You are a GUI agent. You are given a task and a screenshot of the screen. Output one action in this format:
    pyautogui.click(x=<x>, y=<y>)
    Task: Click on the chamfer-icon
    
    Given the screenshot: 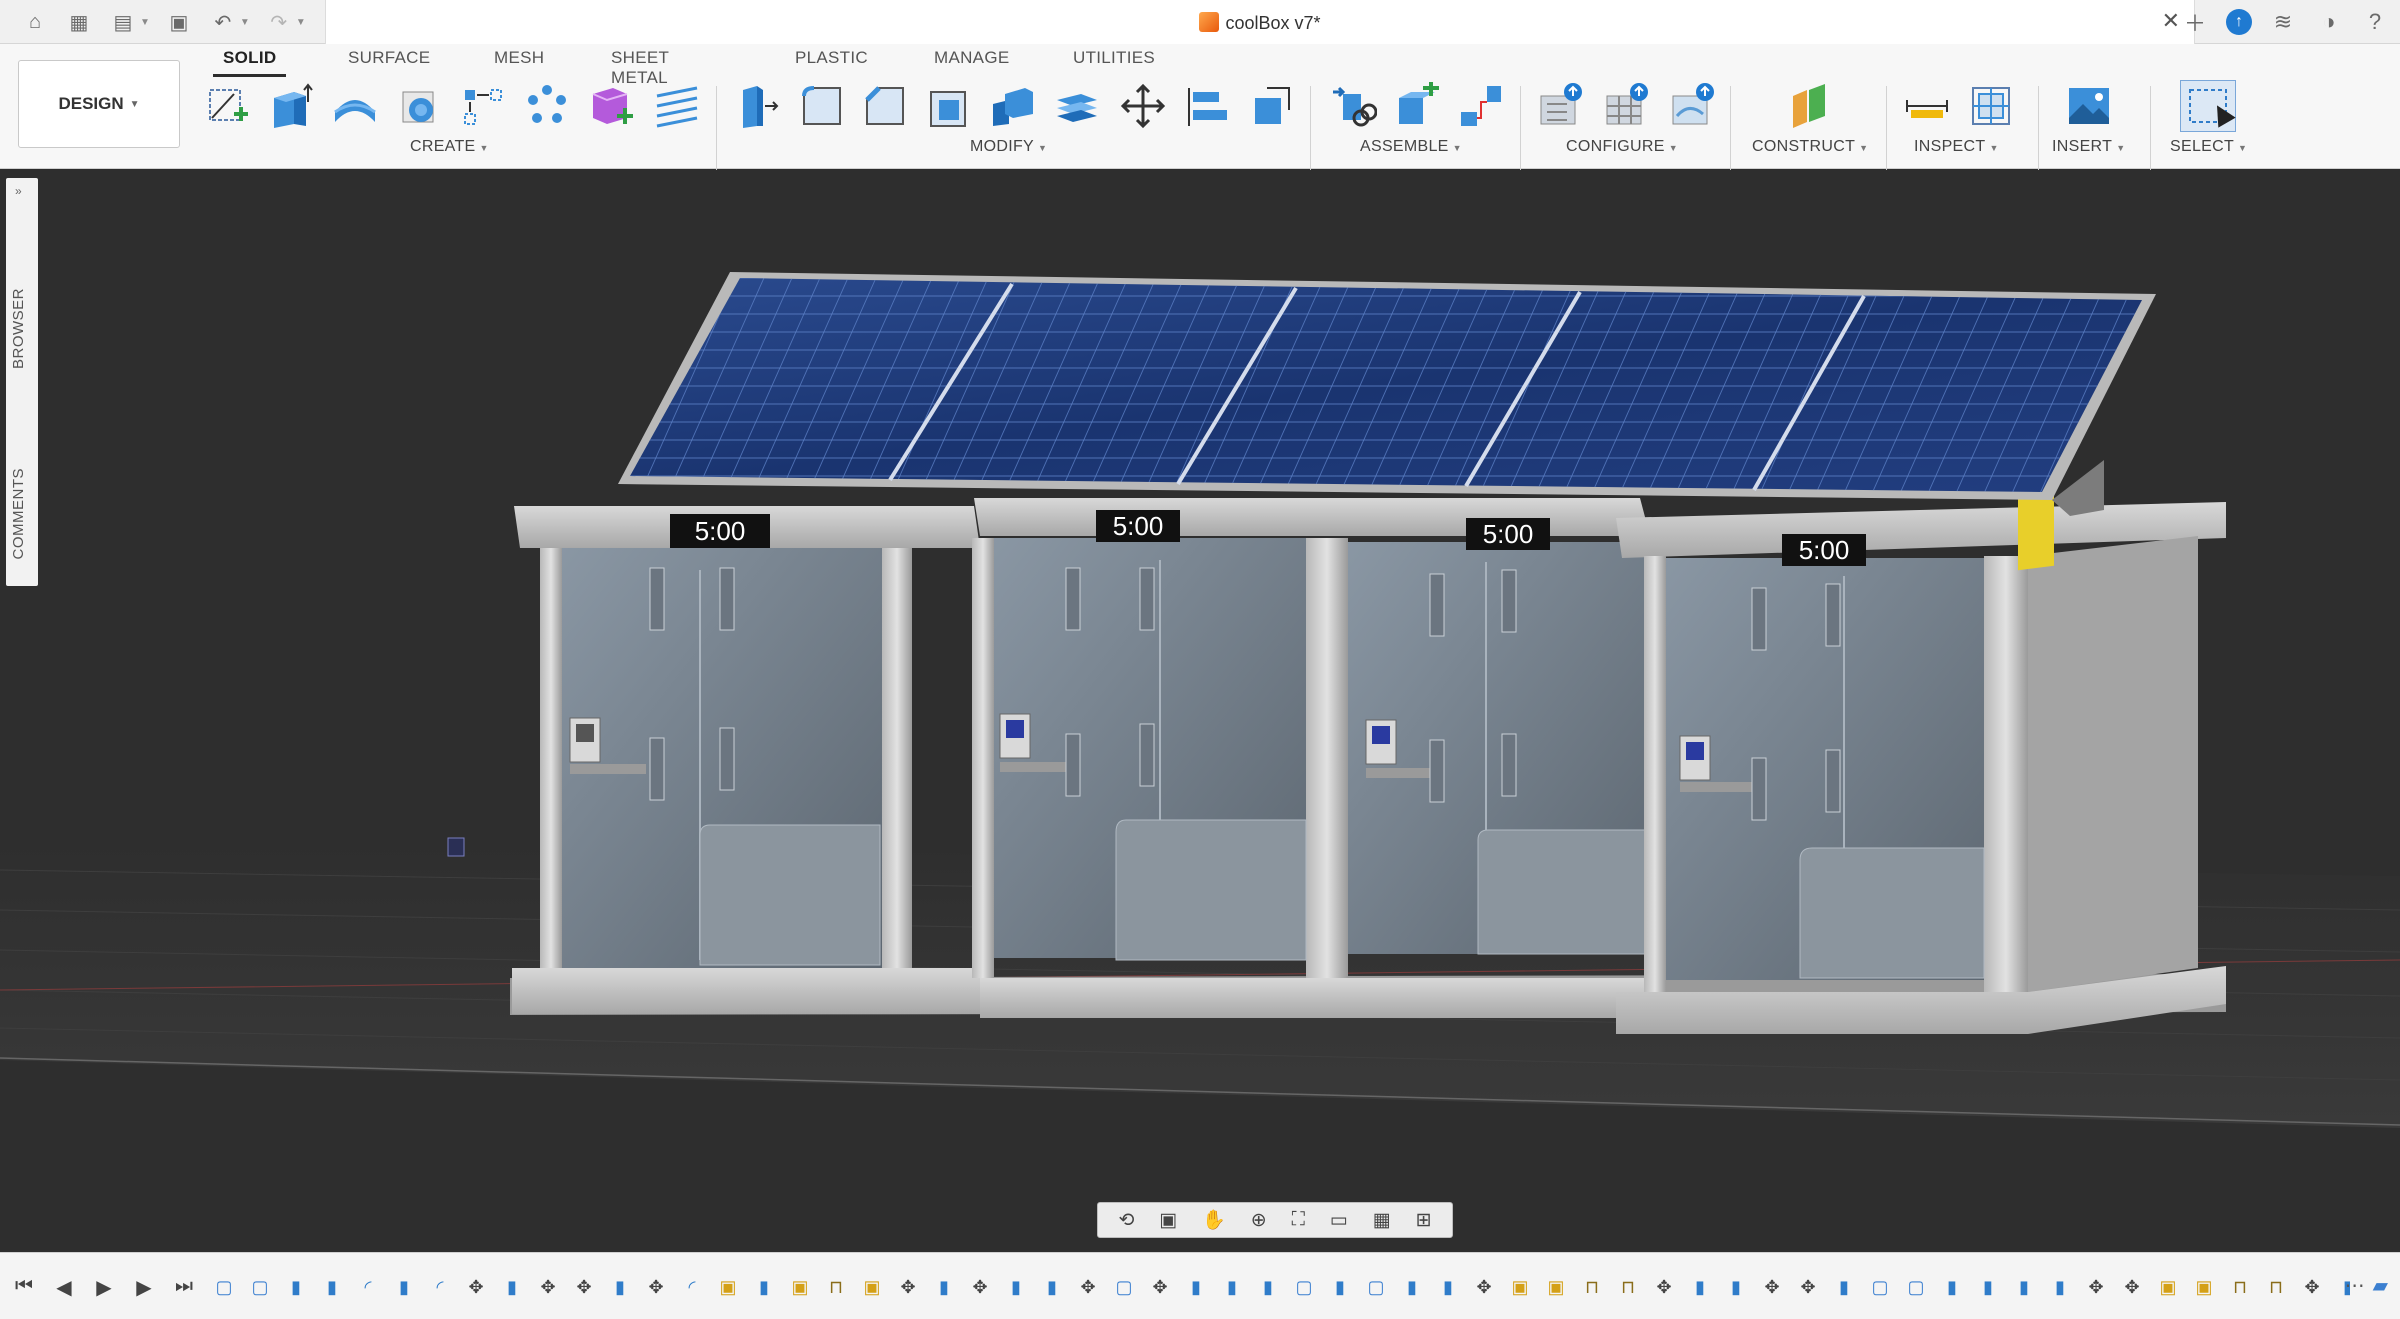 What is the action you would take?
    pyautogui.click(x=885, y=106)
    